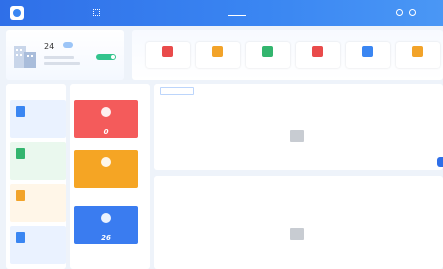  I want to click on quick-entry-panel, so click(287, 55).